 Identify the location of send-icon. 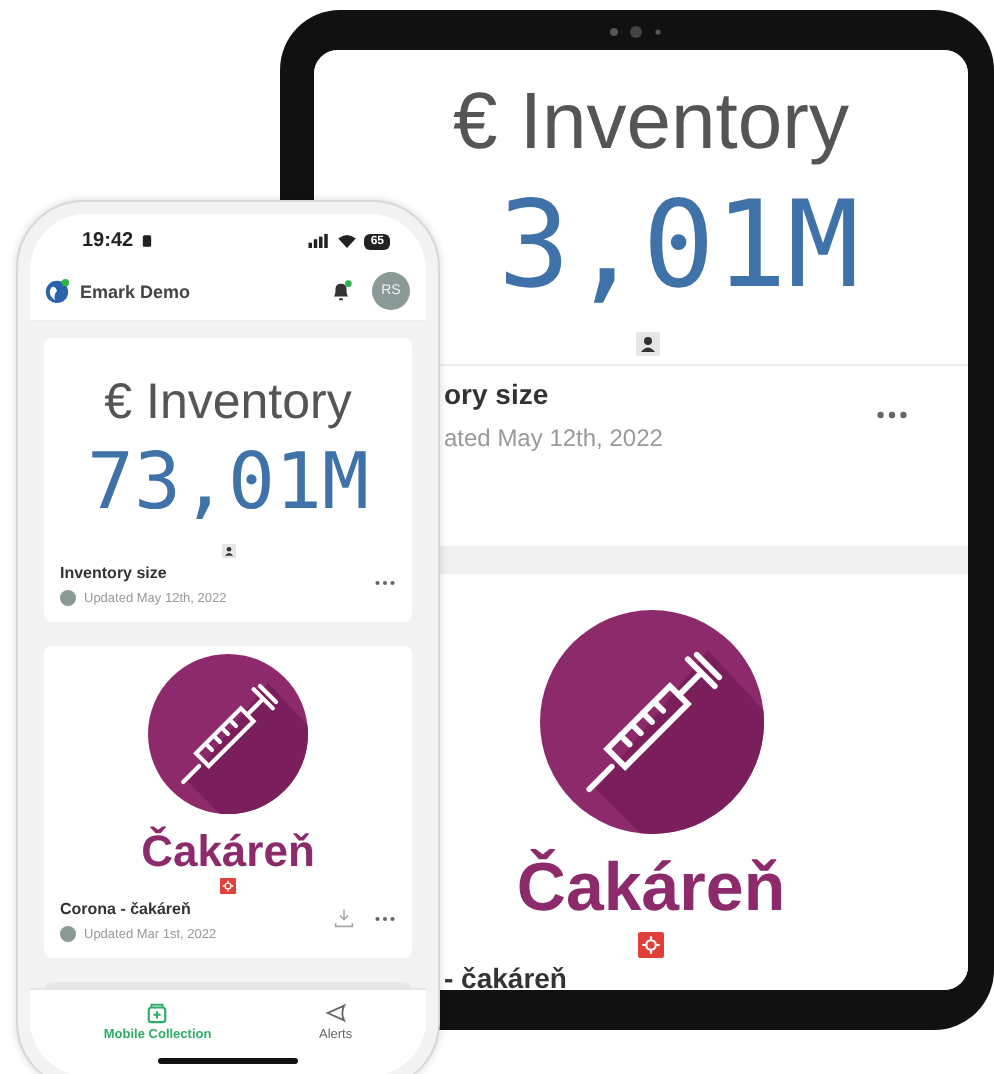
(335, 1013).